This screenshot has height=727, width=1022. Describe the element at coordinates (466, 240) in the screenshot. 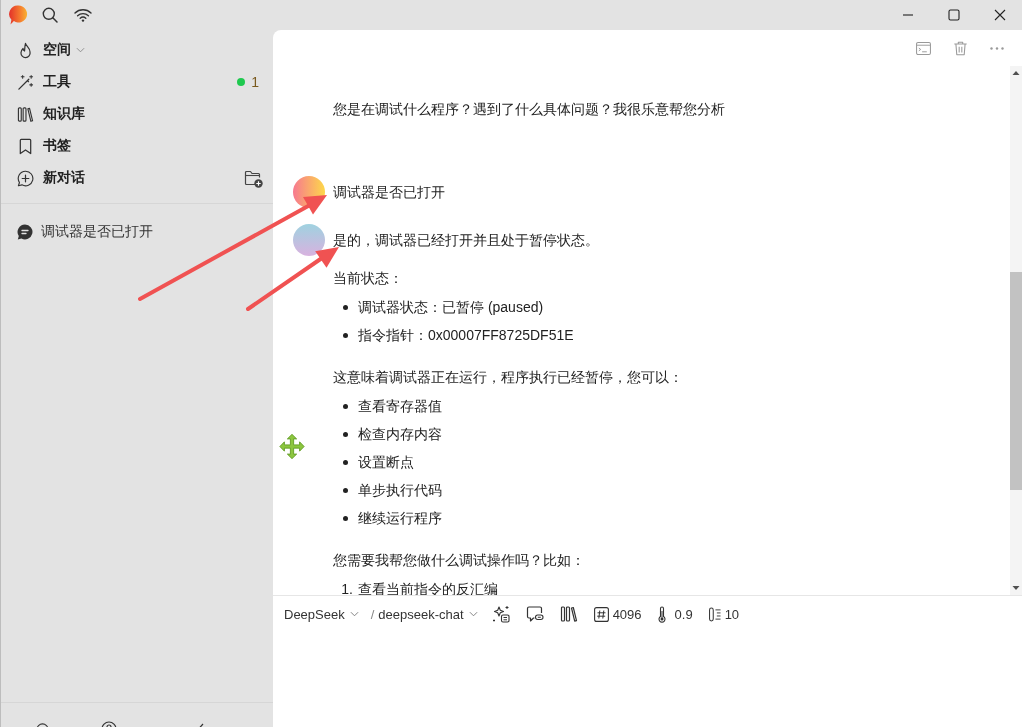

I see `message-text: 是的，调试器已经打开并且处于暂停状态。` at that location.